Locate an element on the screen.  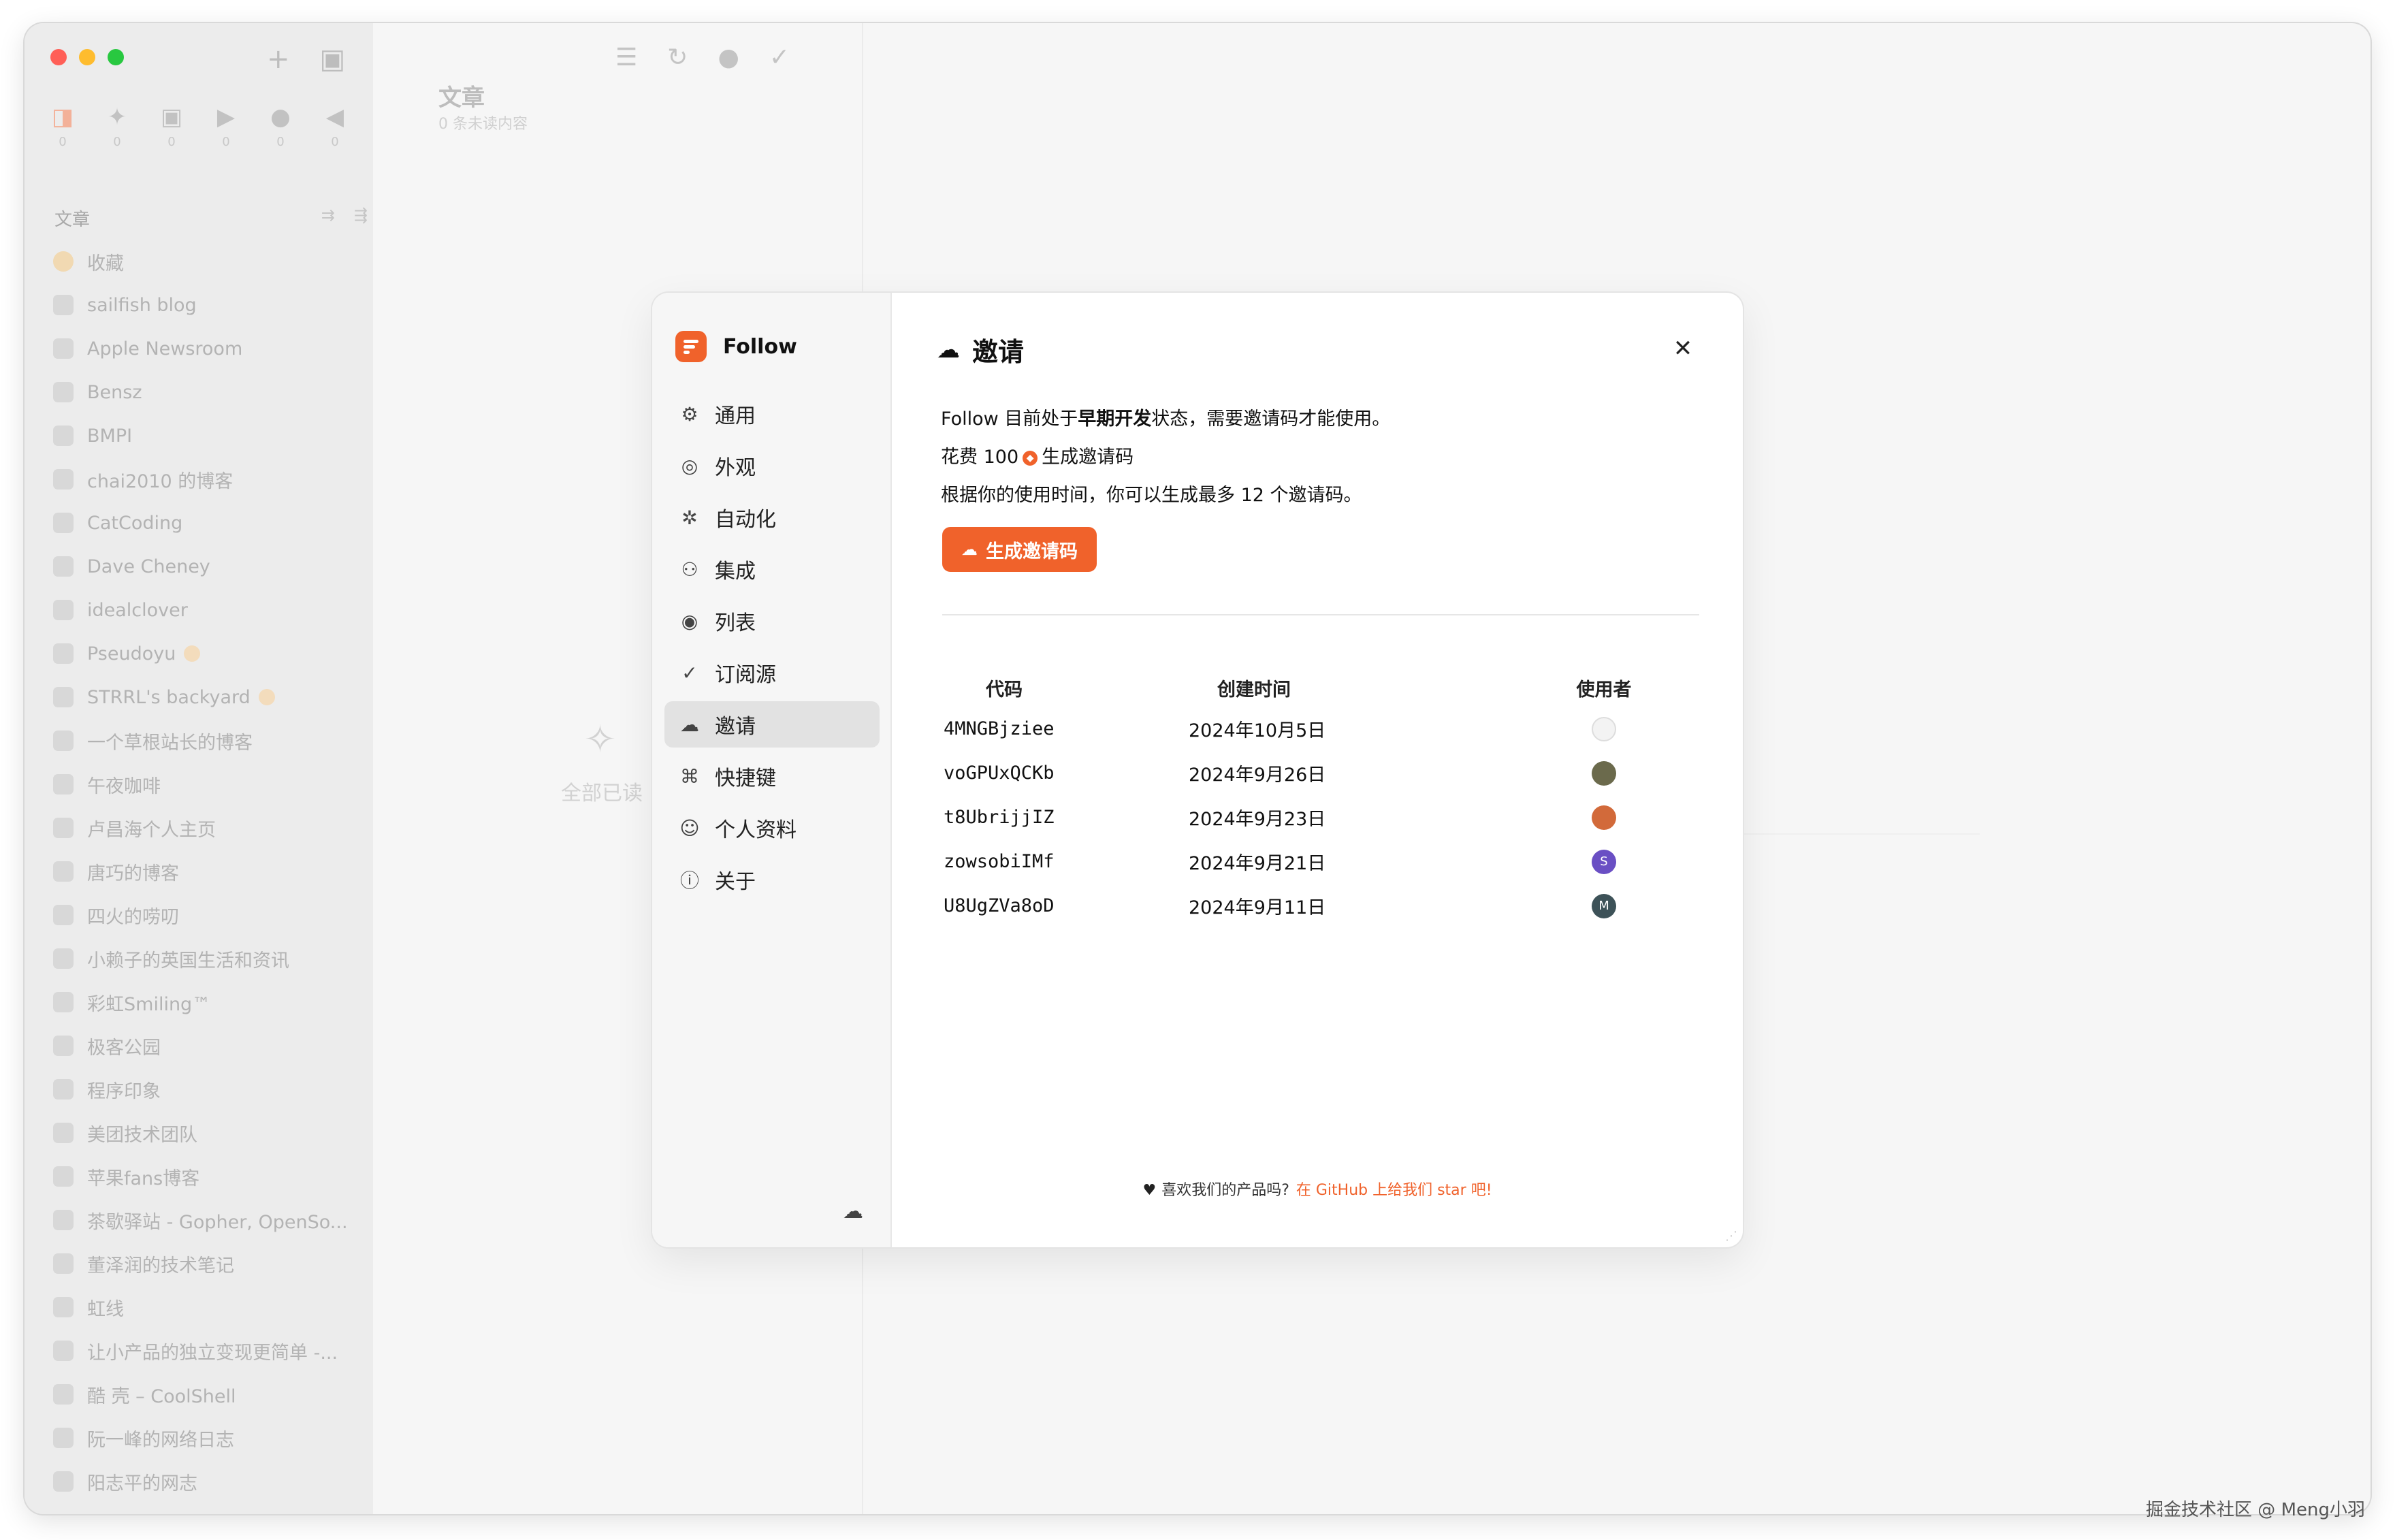
bird-icon: ✦ is located at coordinates (117, 117).